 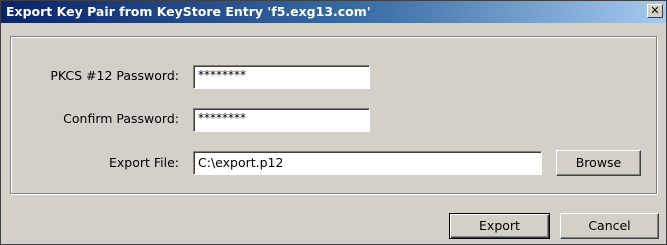 I want to click on browse-button: Browse, so click(x=598, y=163).